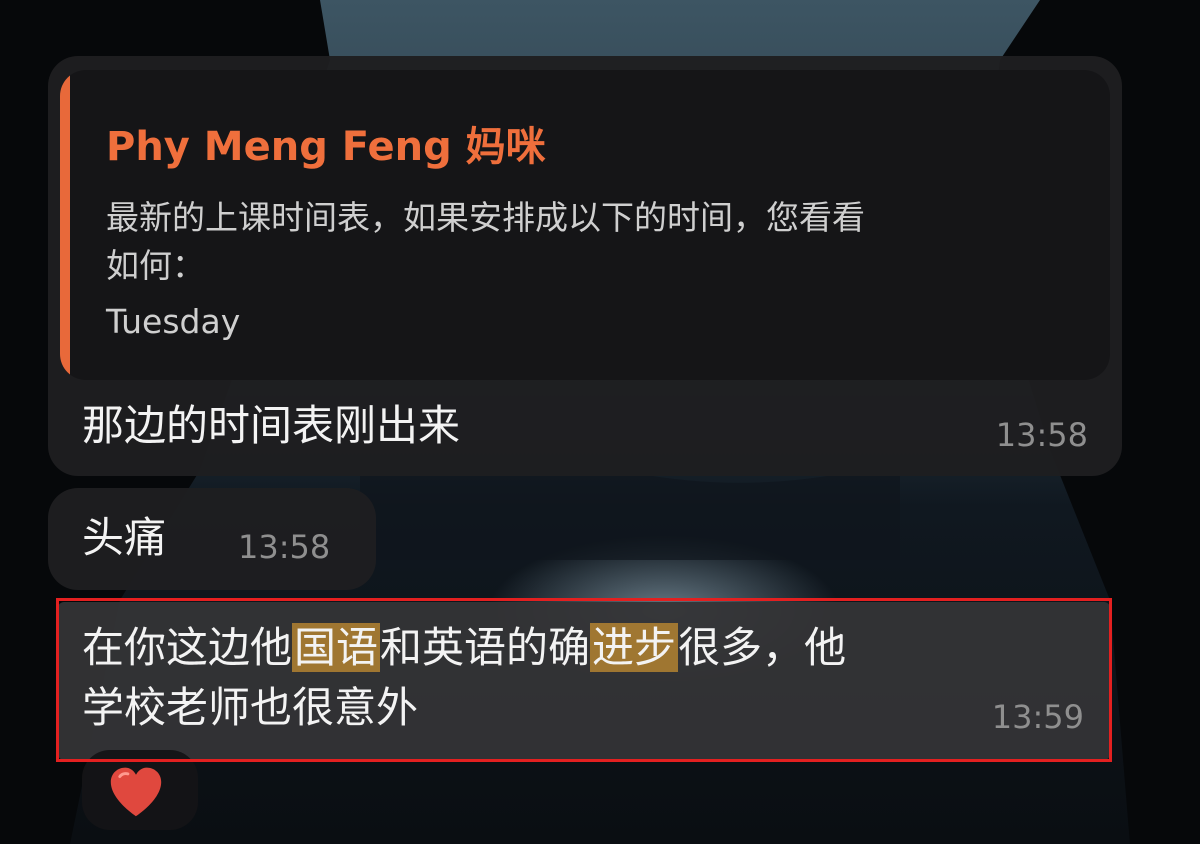 This screenshot has width=1200, height=844. I want to click on quote-text-line: 如何：, so click(155, 265).